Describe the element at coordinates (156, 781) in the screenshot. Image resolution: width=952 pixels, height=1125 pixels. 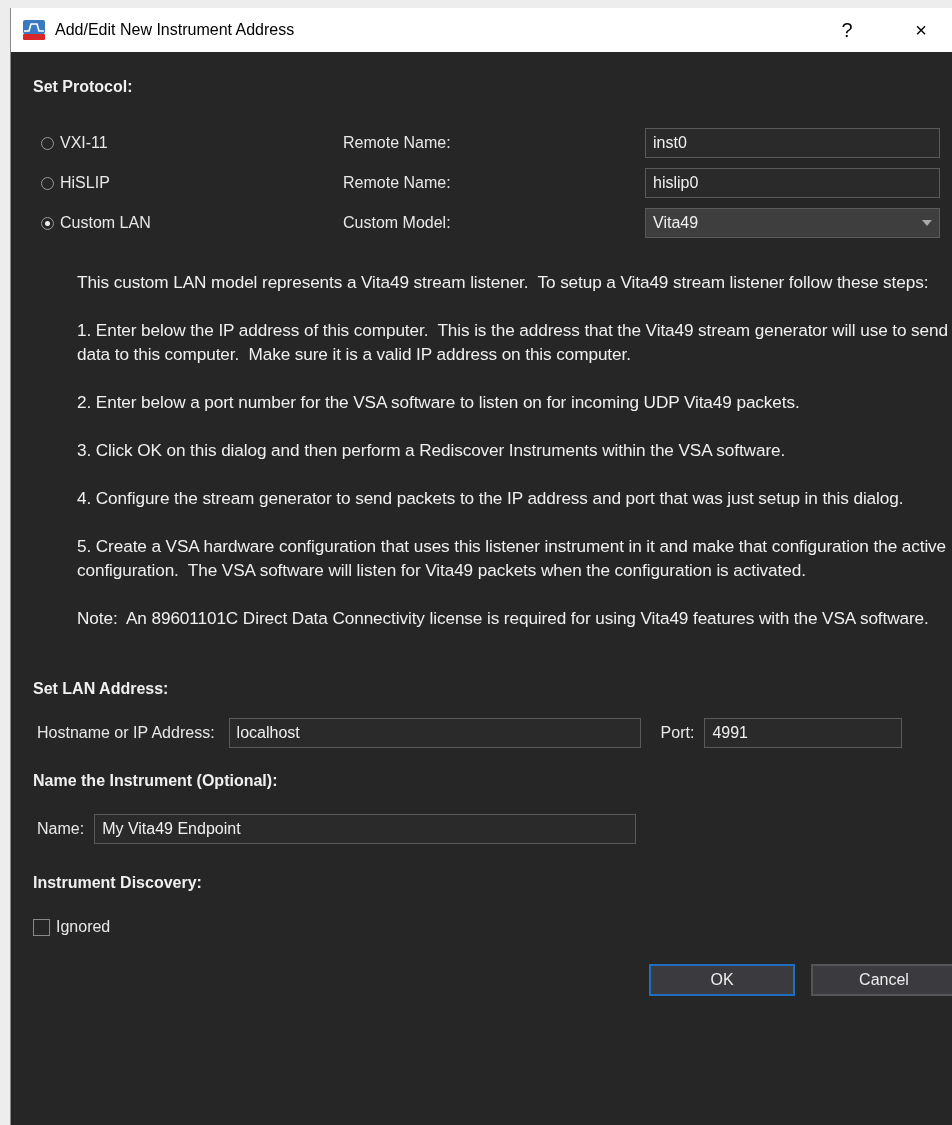
I see `section-heading: Name the Instrument (Optional):` at that location.